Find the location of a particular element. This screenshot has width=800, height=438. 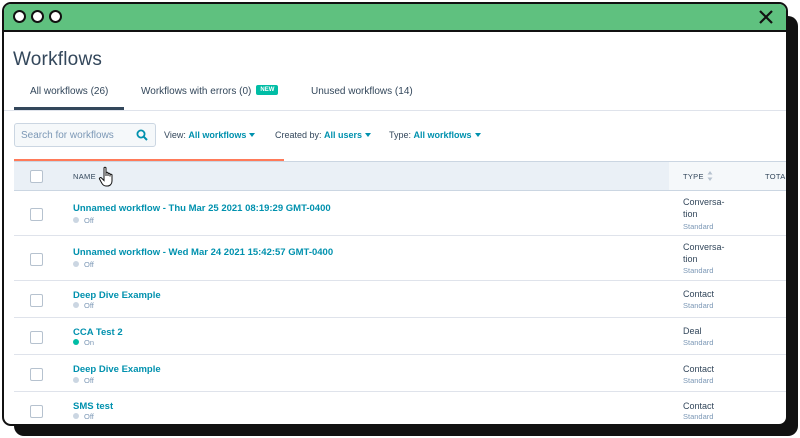

active-tab-indicator is located at coordinates (69, 108).